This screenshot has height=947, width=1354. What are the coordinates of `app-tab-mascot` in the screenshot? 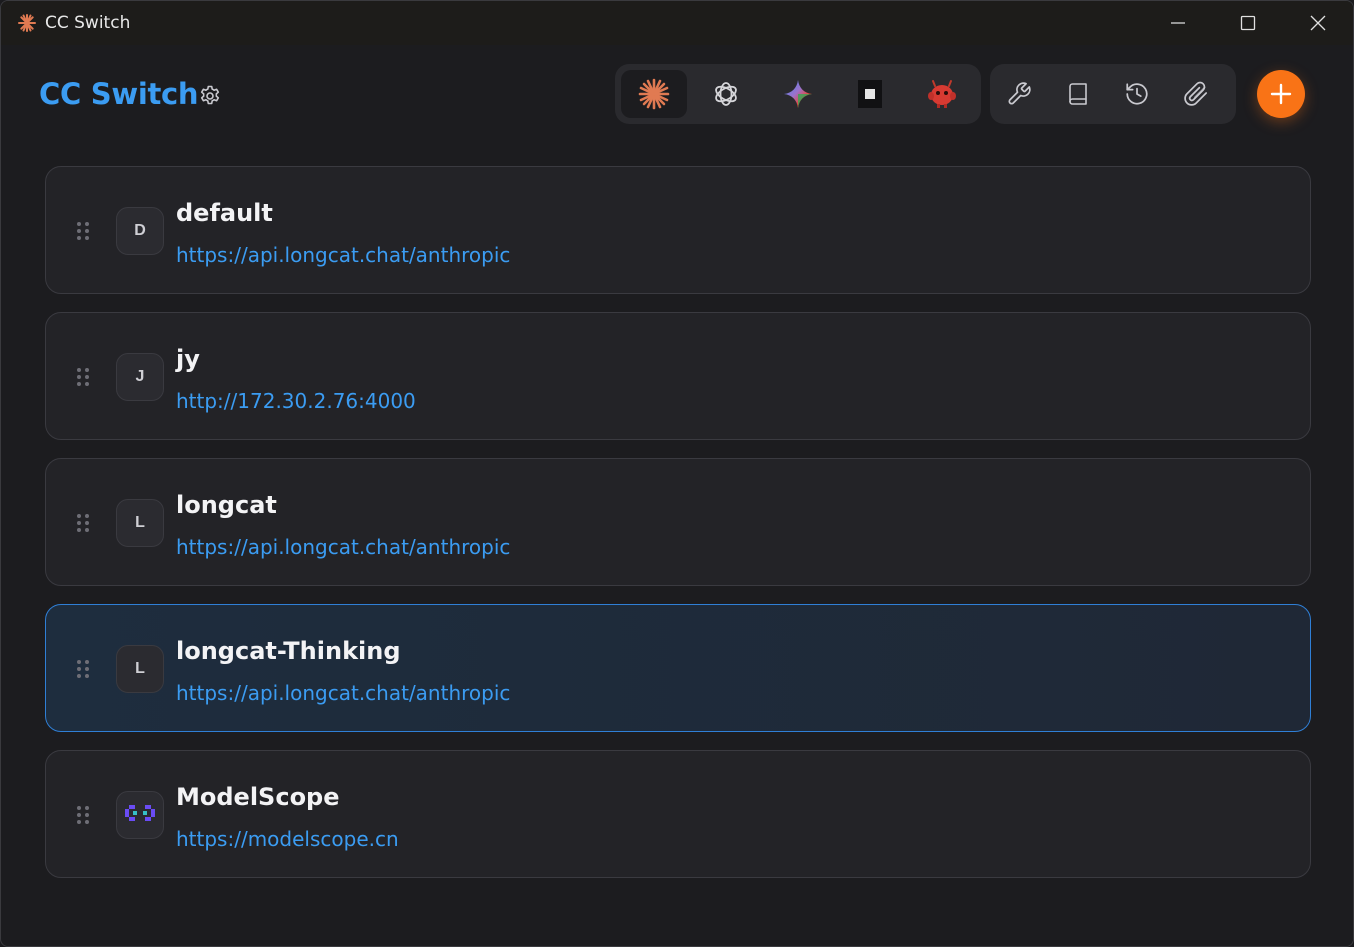 It's located at (942, 94).